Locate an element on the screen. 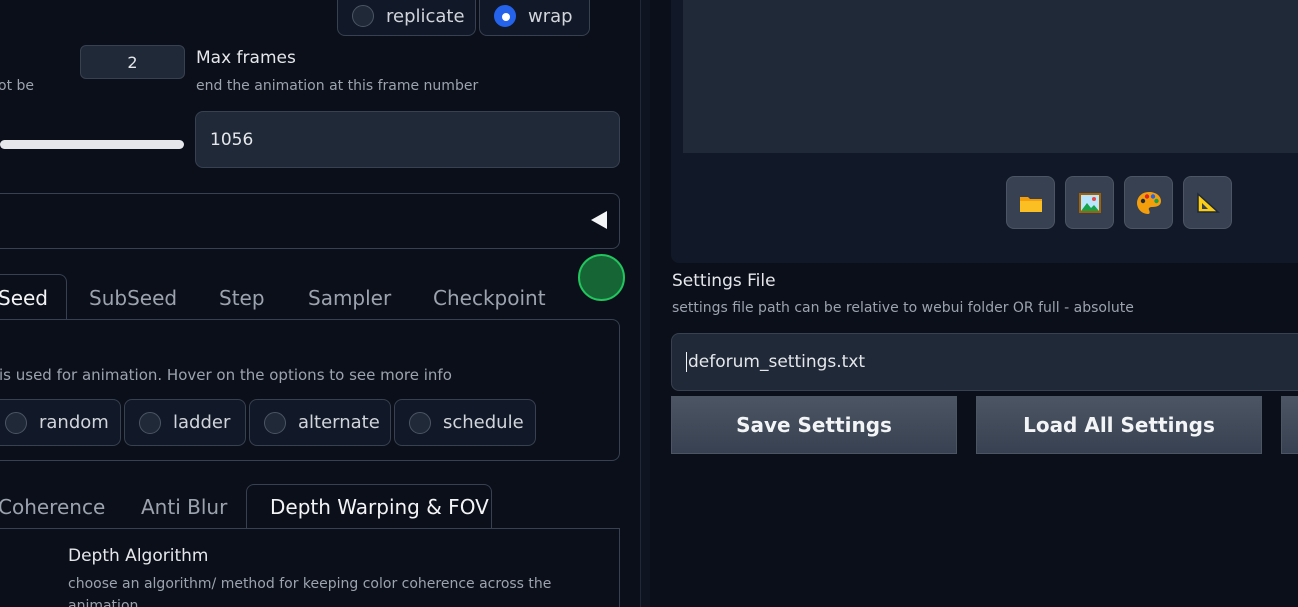  send-to-inpaint-button is located at coordinates (1148, 202).